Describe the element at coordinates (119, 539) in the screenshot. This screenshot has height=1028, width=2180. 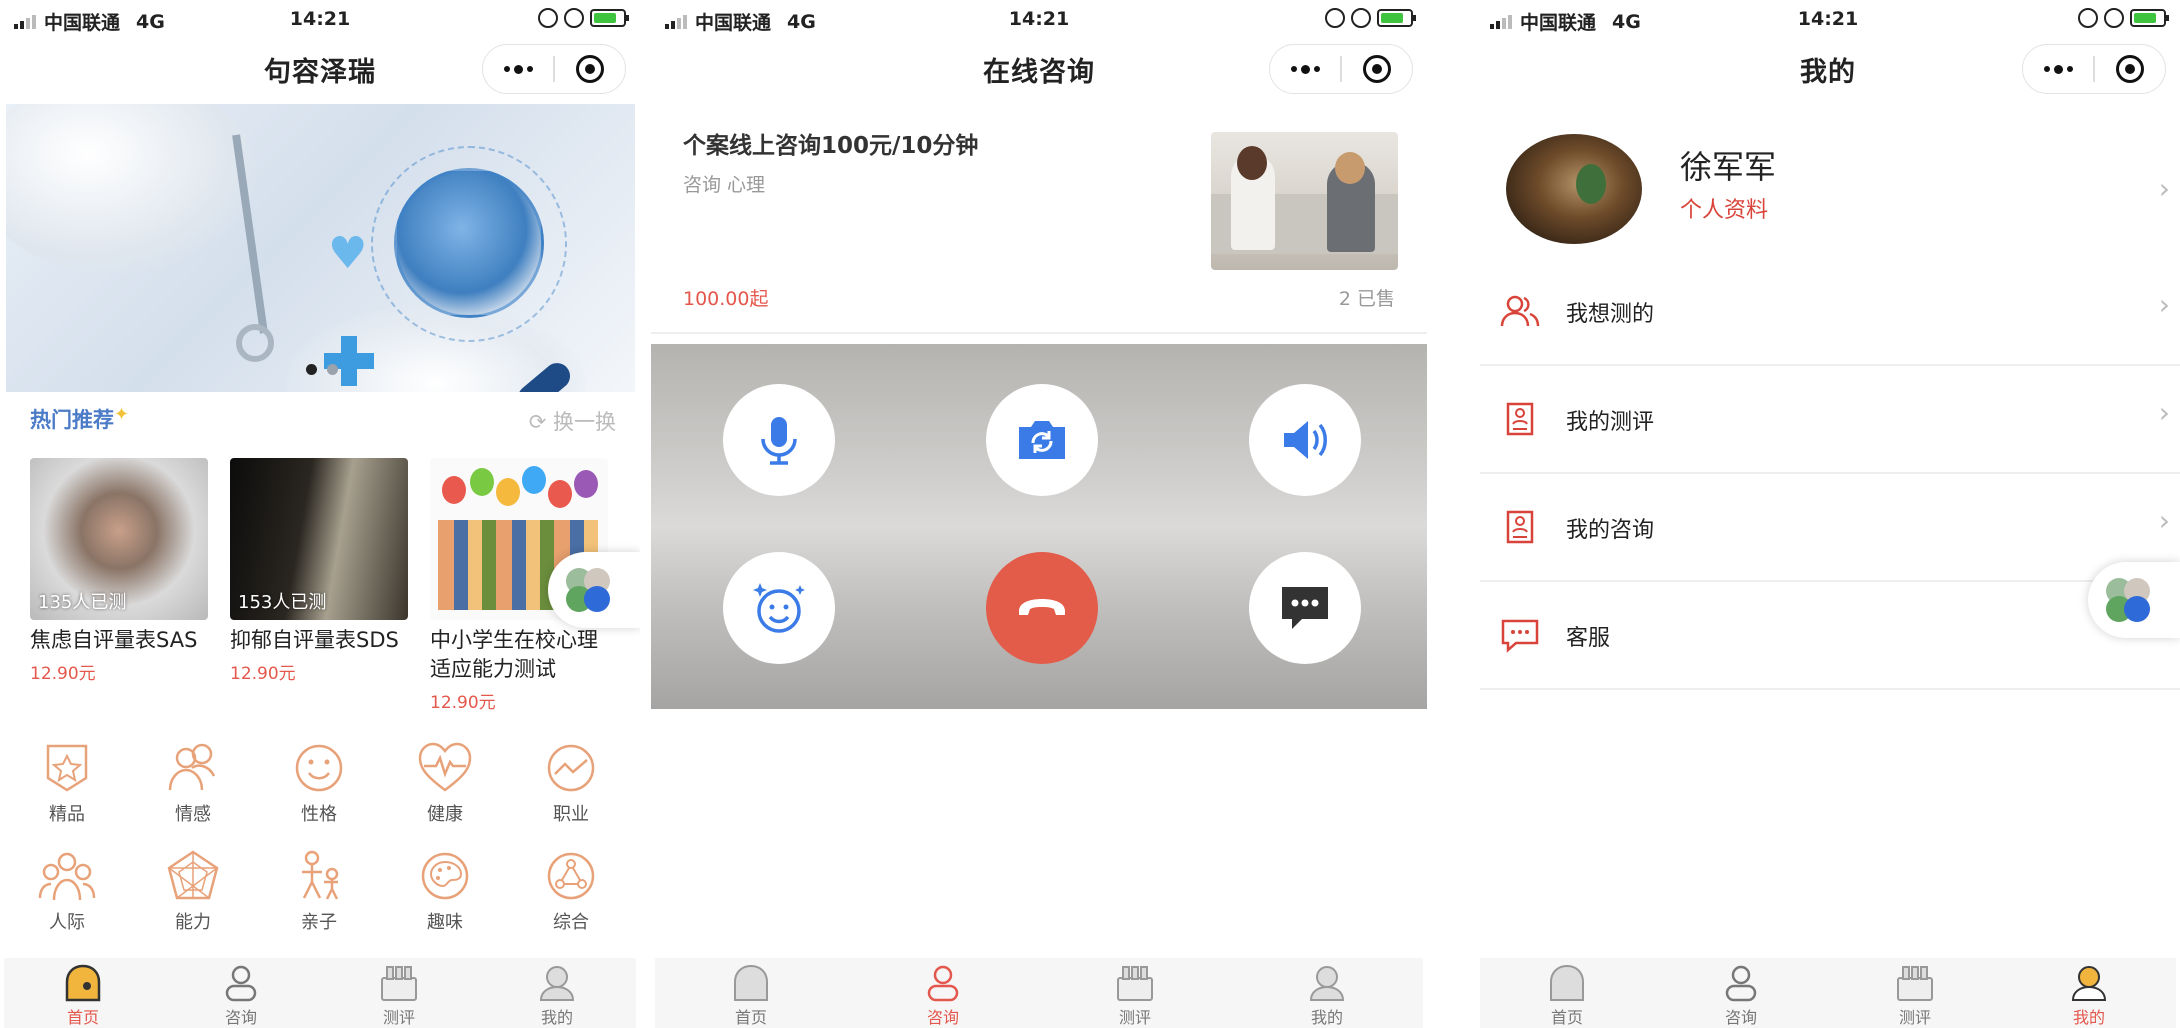
I see `card-image: 135人已测` at that location.